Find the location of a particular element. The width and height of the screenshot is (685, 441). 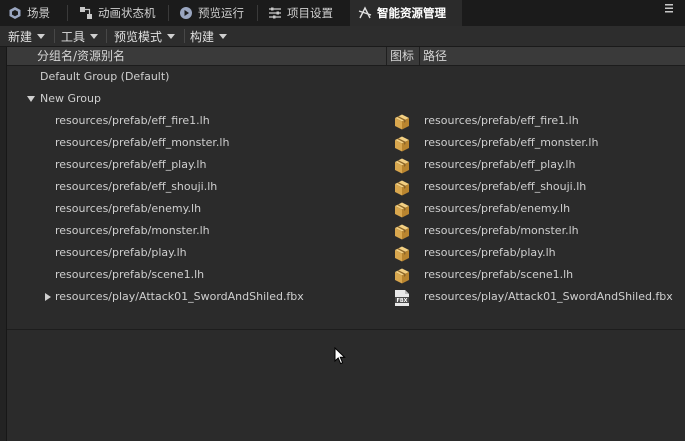

build-label: 构建 is located at coordinates (202, 36).